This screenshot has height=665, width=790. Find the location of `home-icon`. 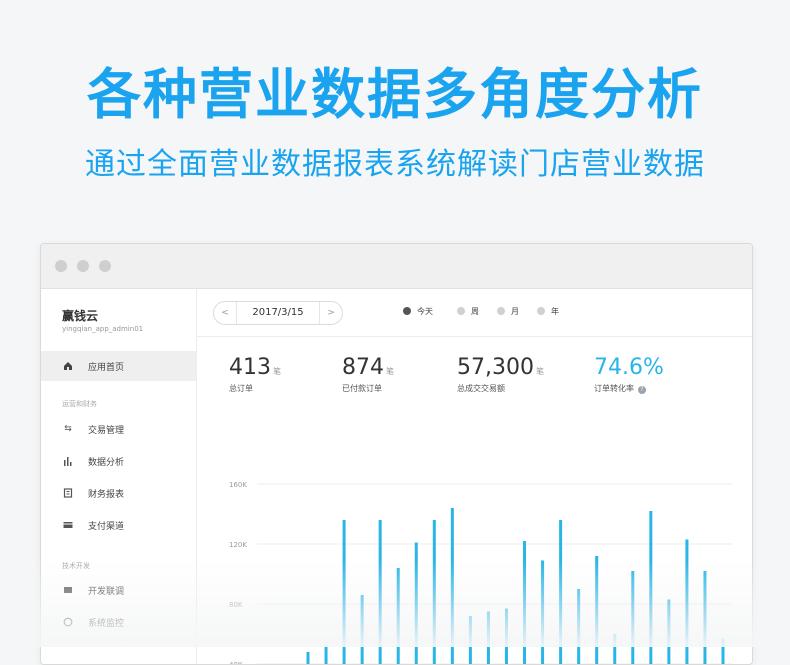

home-icon is located at coordinates (68, 366).